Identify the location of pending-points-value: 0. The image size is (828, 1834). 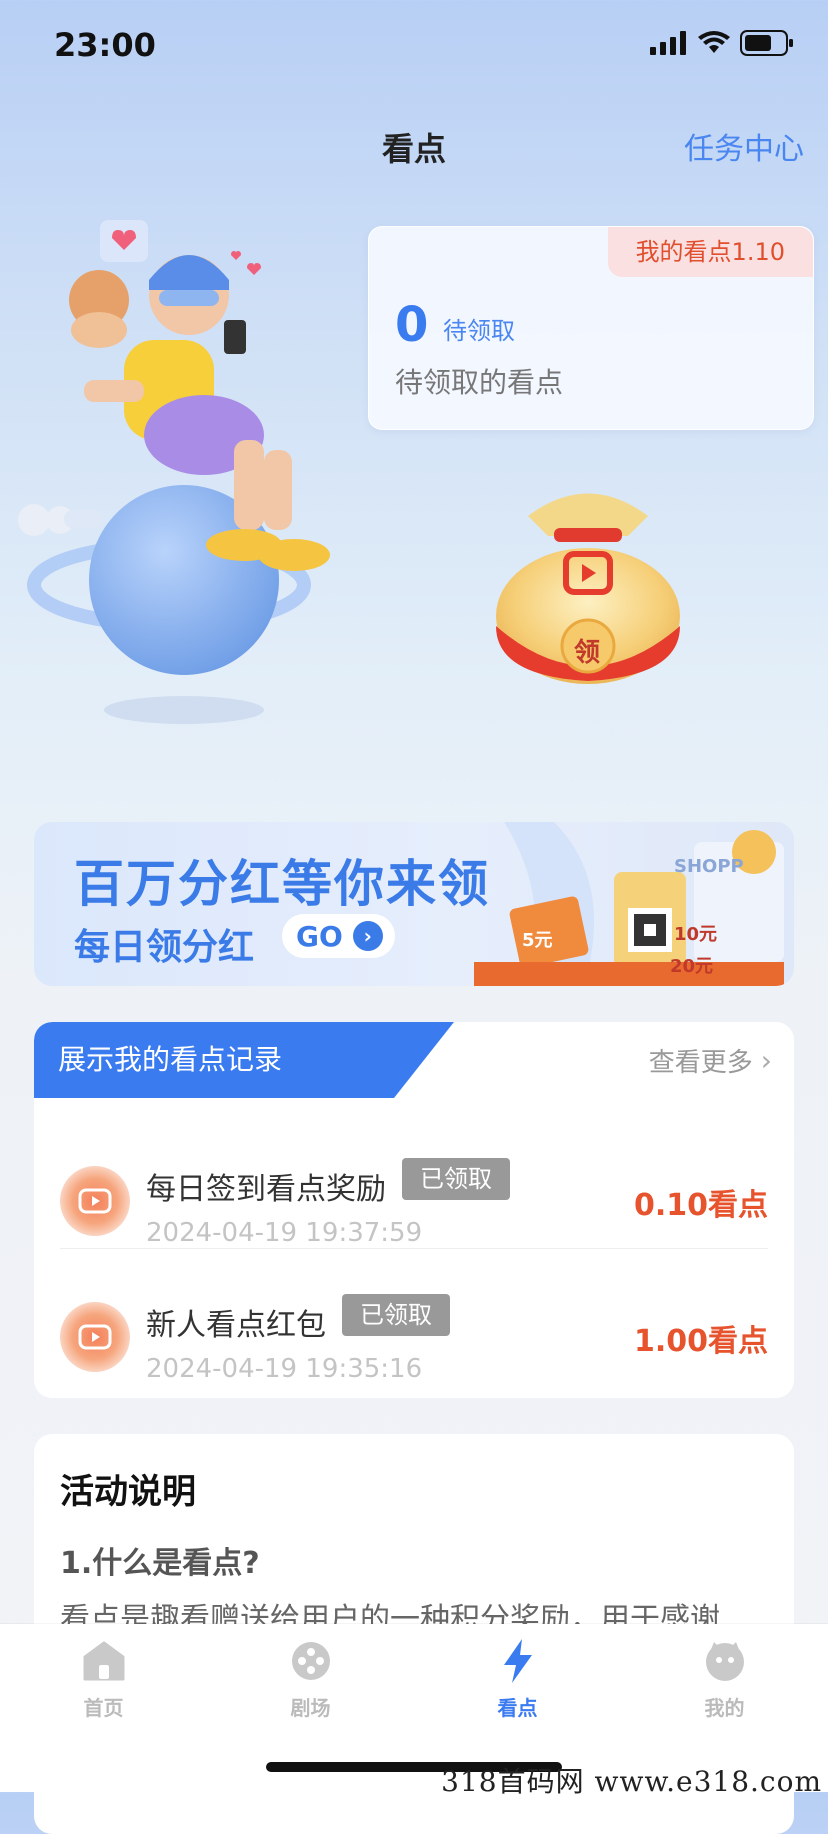
(412, 325).